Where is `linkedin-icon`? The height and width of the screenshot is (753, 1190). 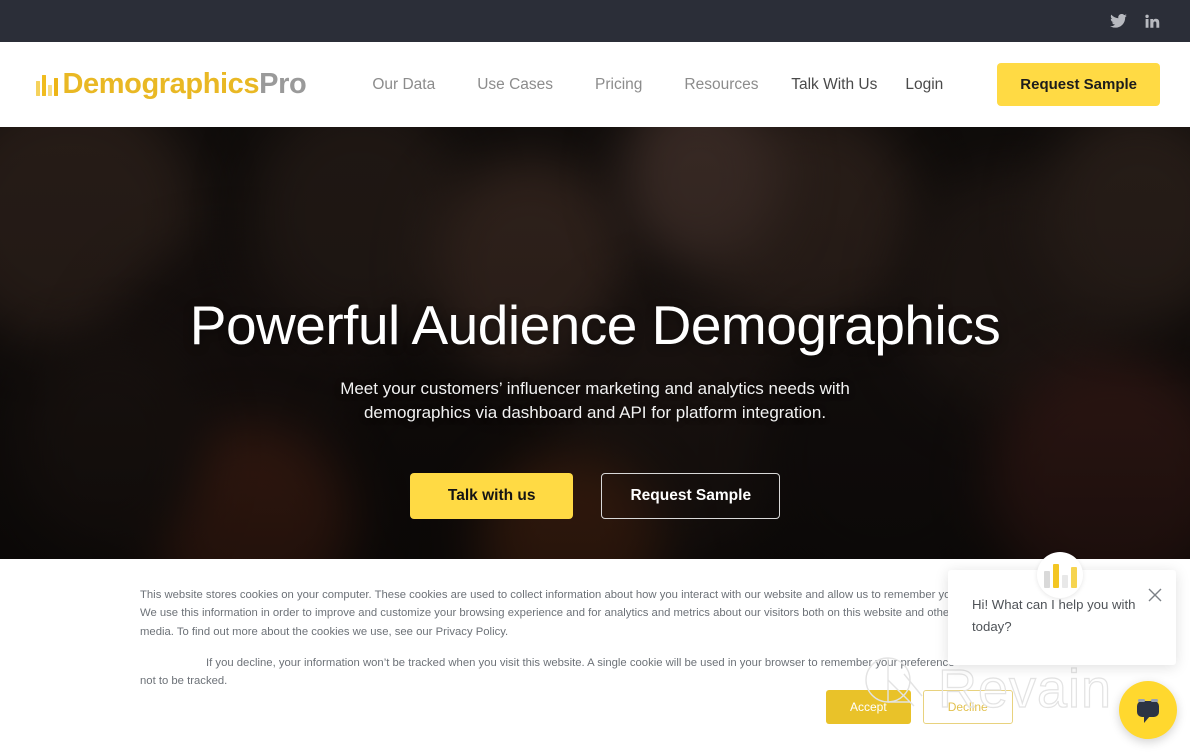 linkedin-icon is located at coordinates (1152, 21).